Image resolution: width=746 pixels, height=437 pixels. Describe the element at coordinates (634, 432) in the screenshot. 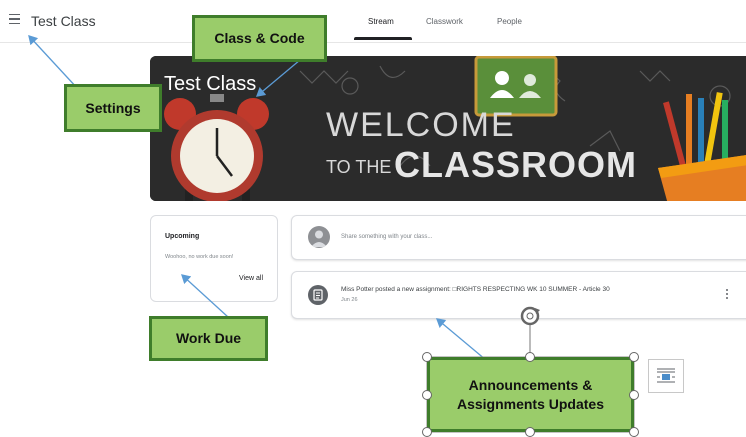

I see `resize-handle-se` at that location.